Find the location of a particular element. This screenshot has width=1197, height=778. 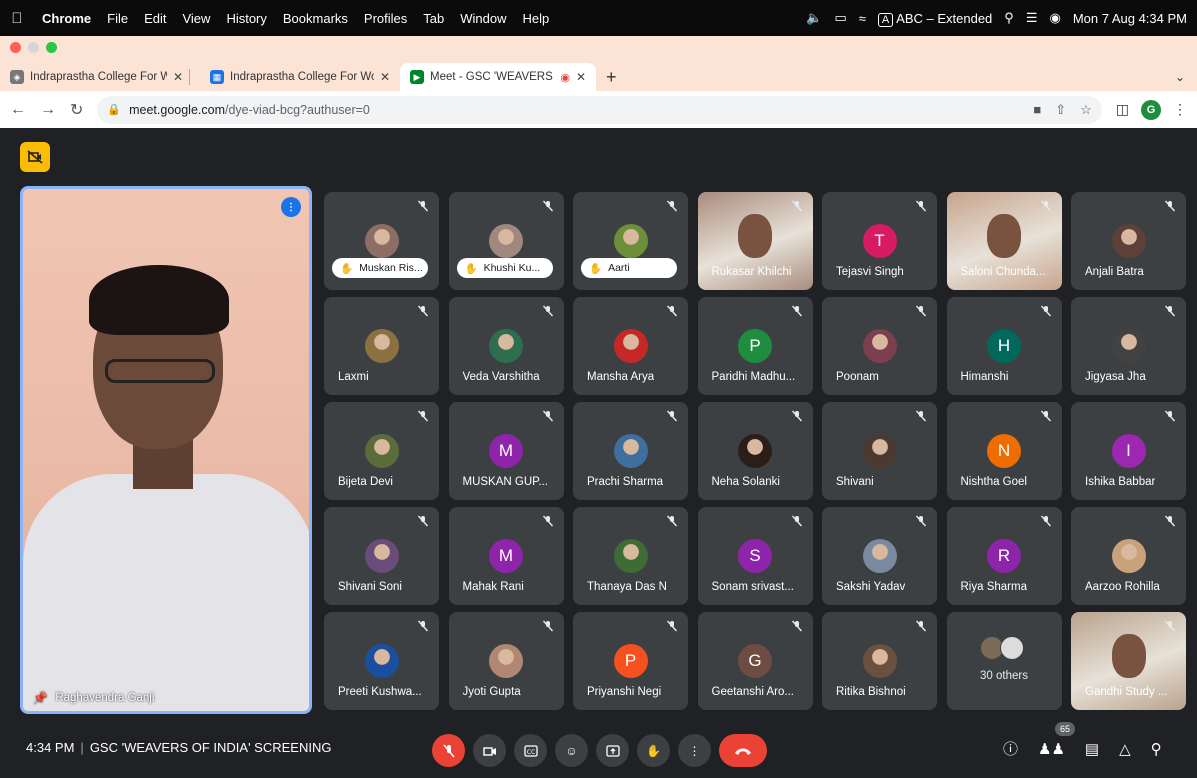

people-icon: ♟♟ is located at coordinates (1051, 749).